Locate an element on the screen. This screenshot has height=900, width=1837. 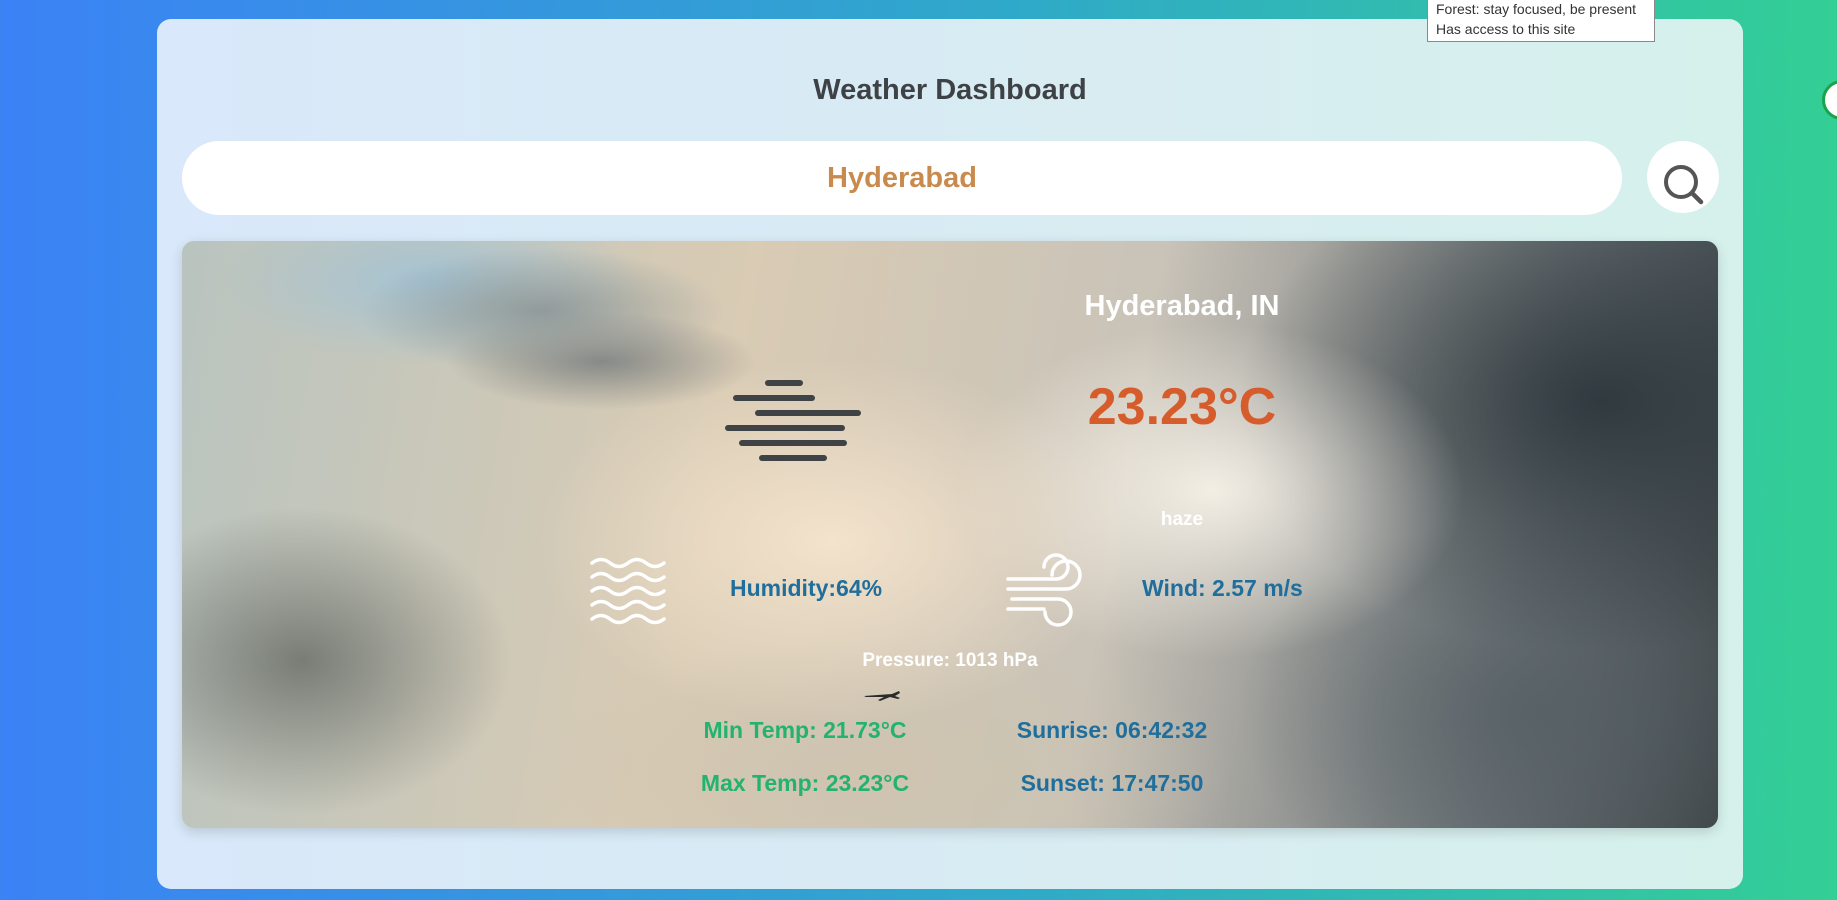
search-icon is located at coordinates (1684, 184).